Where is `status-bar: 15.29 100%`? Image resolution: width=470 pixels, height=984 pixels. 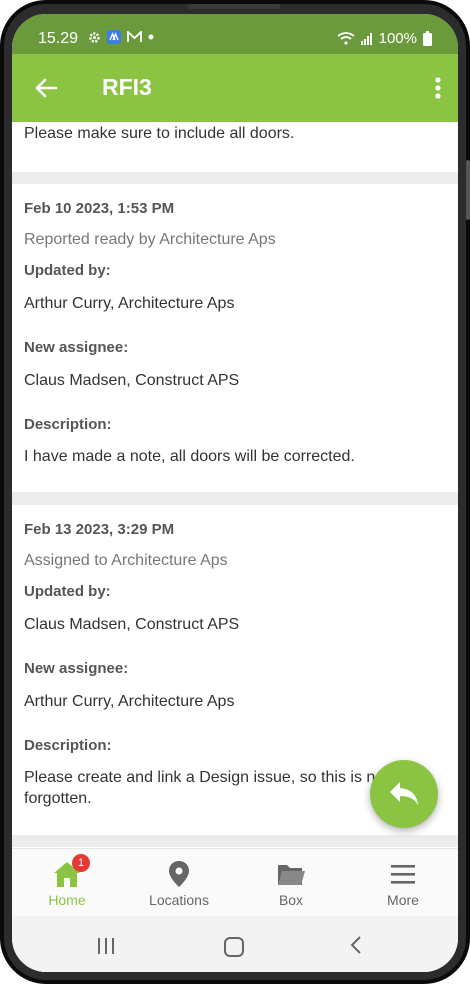 status-bar: 15.29 100% is located at coordinates (235, 34).